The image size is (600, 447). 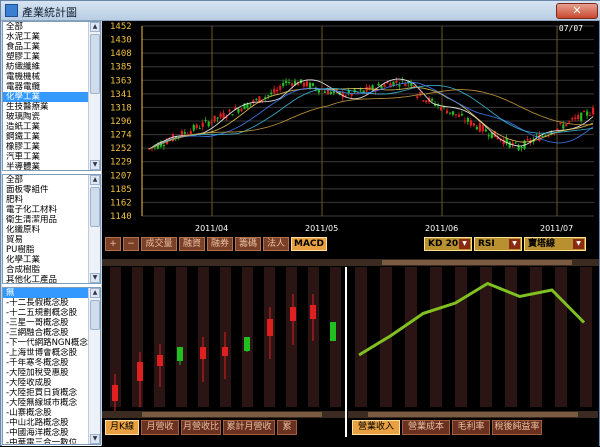 I want to click on list-item: -三星一哥概念股, so click(x=46, y=323).